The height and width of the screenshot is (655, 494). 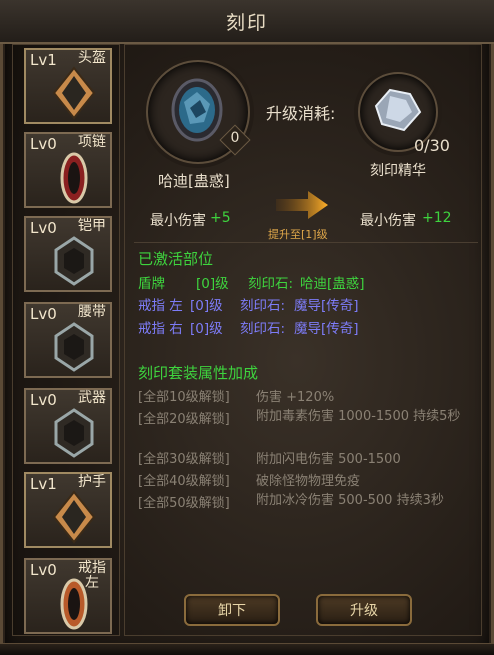 I want to click on slot-name: 铠甲, so click(x=92, y=226).